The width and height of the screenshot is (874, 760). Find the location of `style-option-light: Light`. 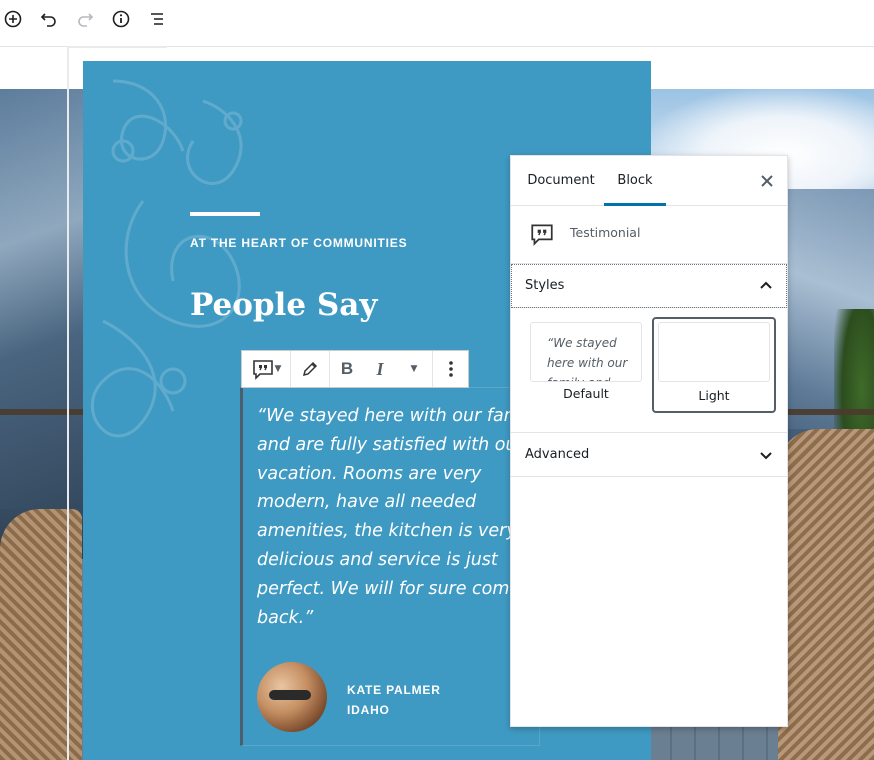

style-option-light: Light is located at coordinates (714, 365).